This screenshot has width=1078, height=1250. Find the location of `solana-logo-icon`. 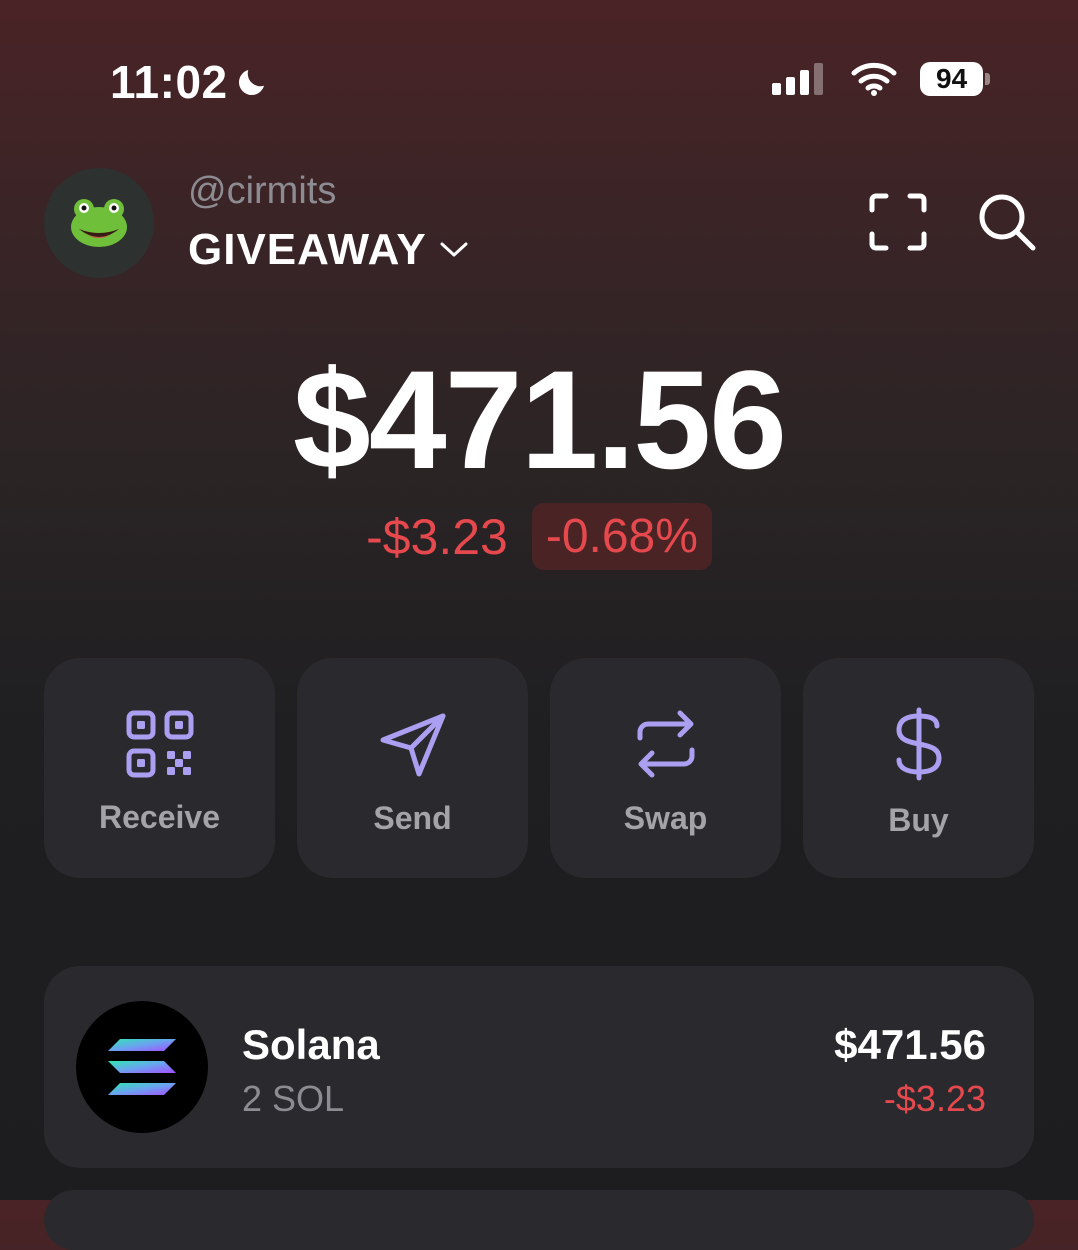

solana-logo-icon is located at coordinates (142, 1067).